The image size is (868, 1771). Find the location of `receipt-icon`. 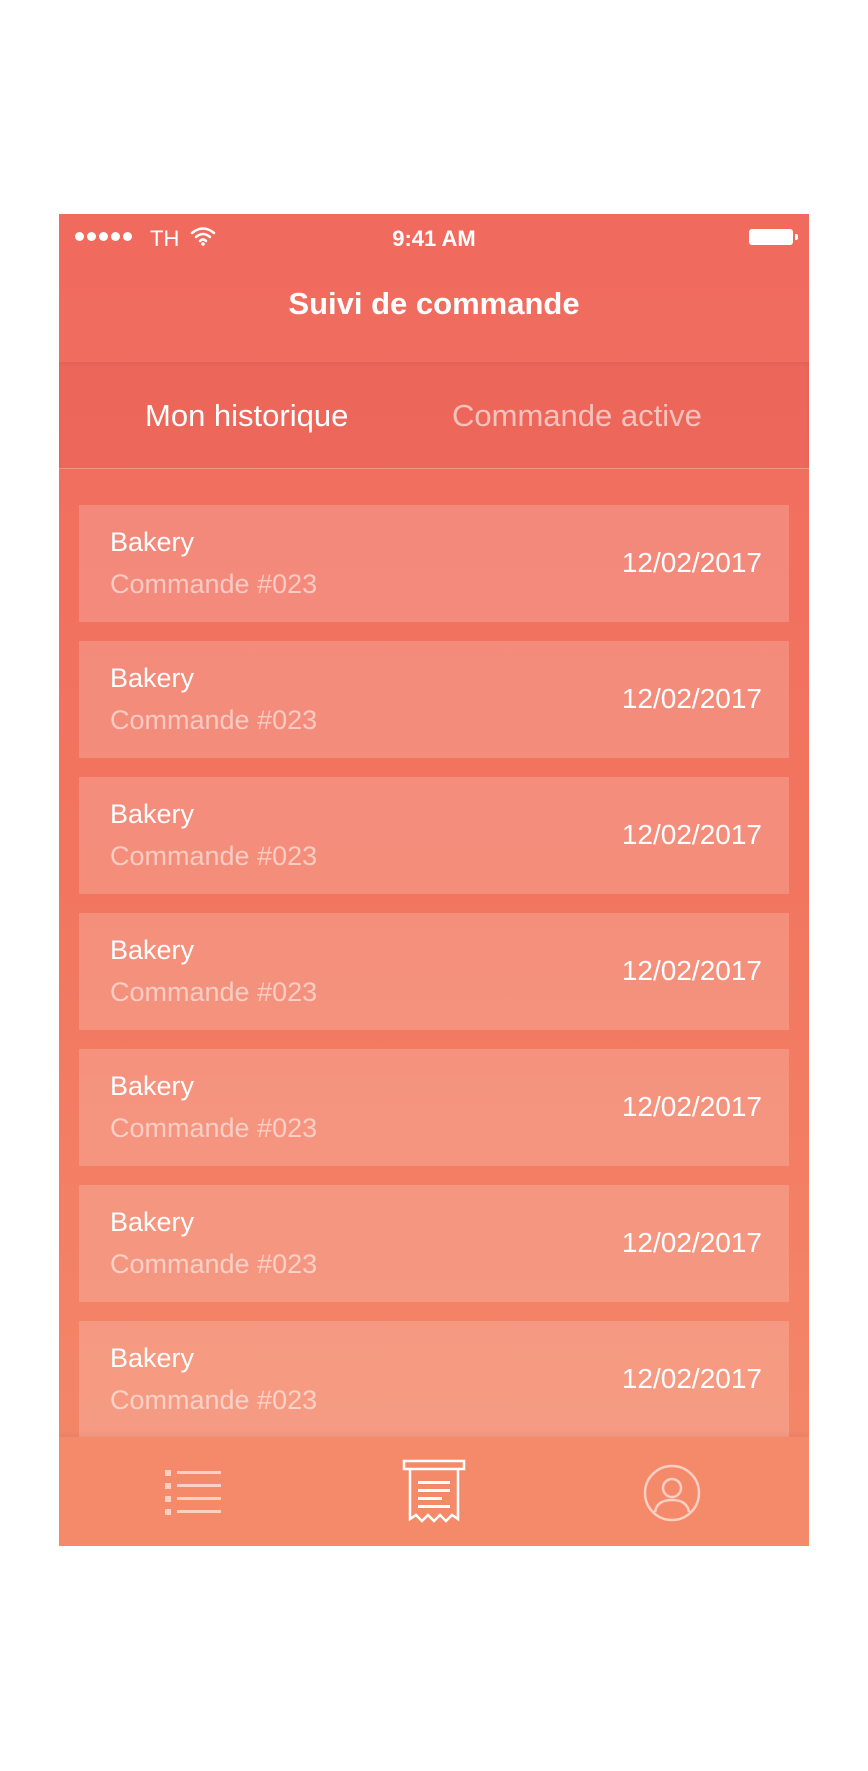

receipt-icon is located at coordinates (434, 1492).